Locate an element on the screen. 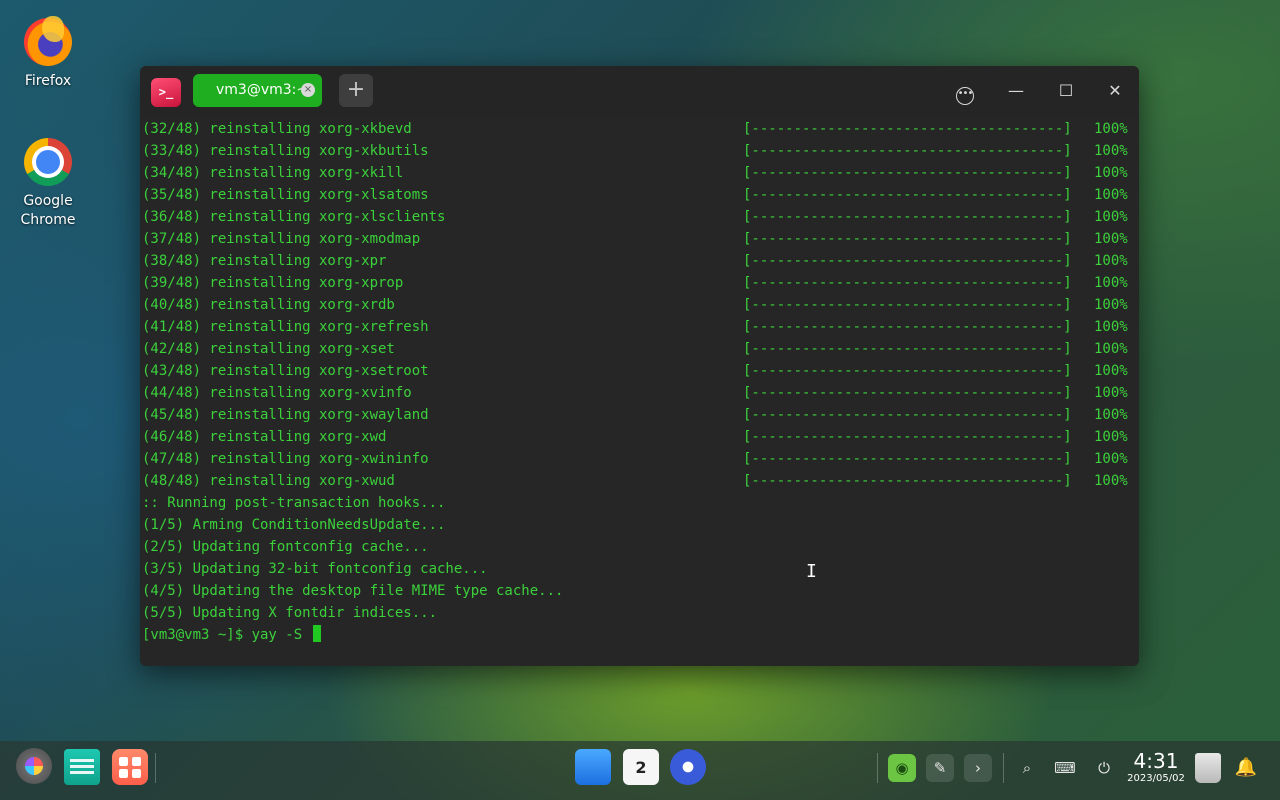 This screenshot has width=1280, height=800. search-icon: ⌕ is located at coordinates (1027, 768).